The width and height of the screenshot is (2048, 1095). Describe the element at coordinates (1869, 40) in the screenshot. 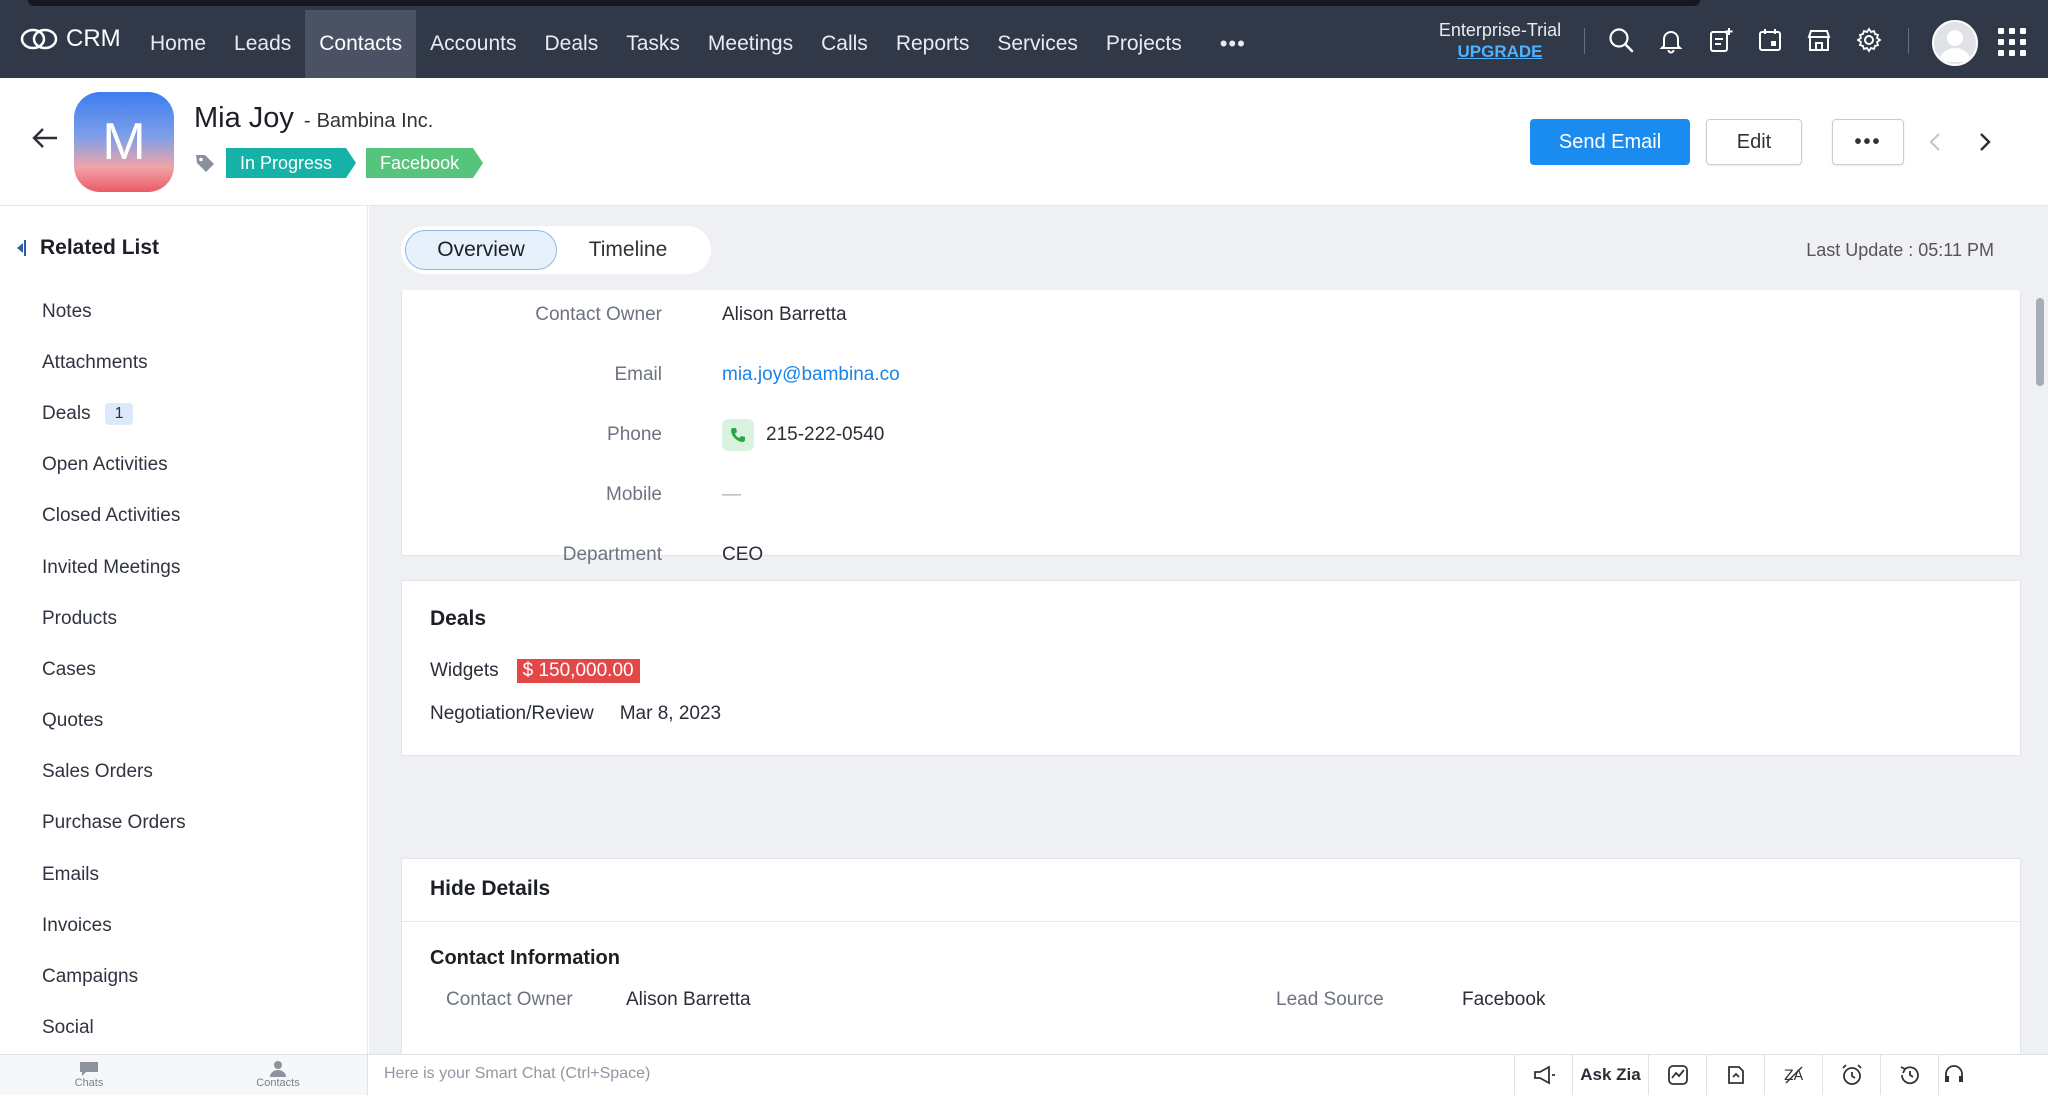

I see `settings-icon` at that location.